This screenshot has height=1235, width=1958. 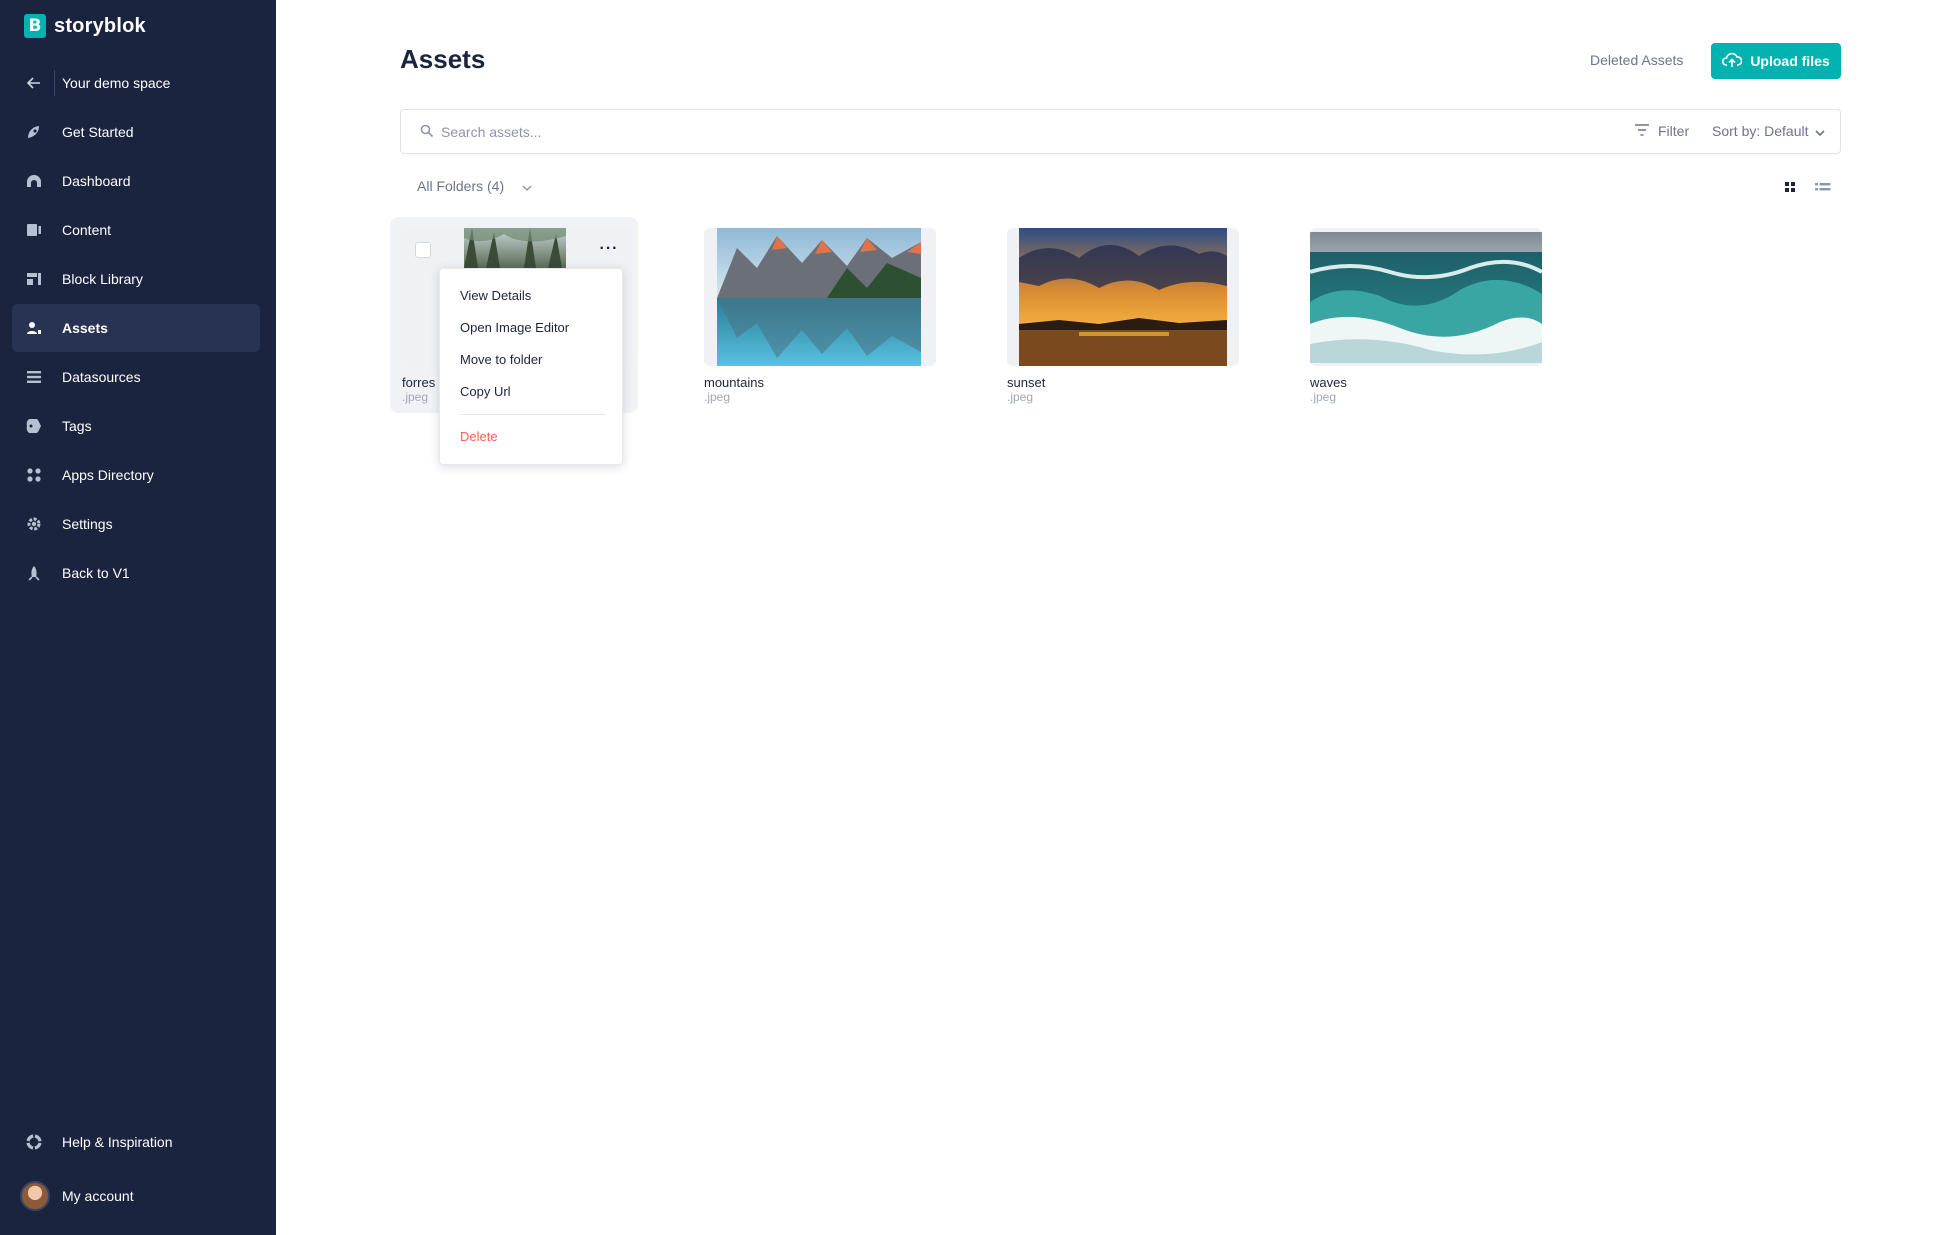 I want to click on filter-icon, so click(x=1642, y=131).